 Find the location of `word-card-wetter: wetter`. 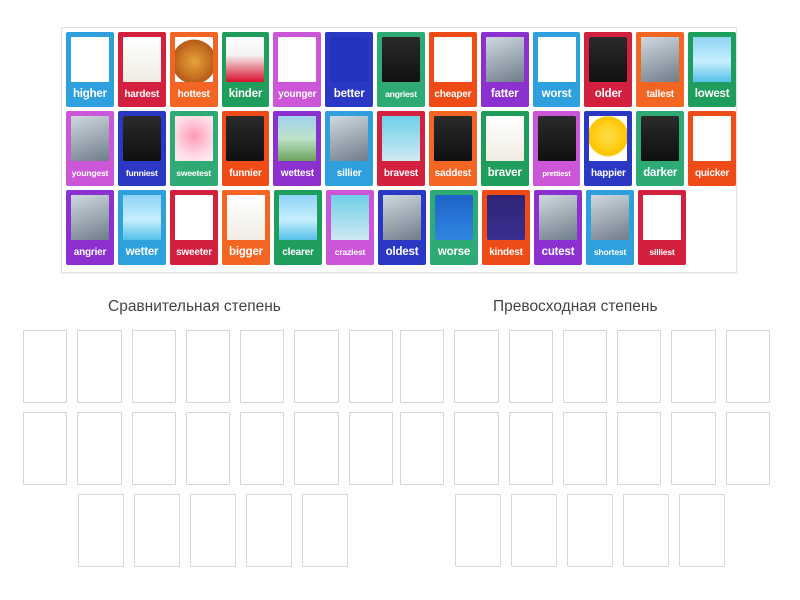

word-card-wetter: wetter is located at coordinates (142, 227).